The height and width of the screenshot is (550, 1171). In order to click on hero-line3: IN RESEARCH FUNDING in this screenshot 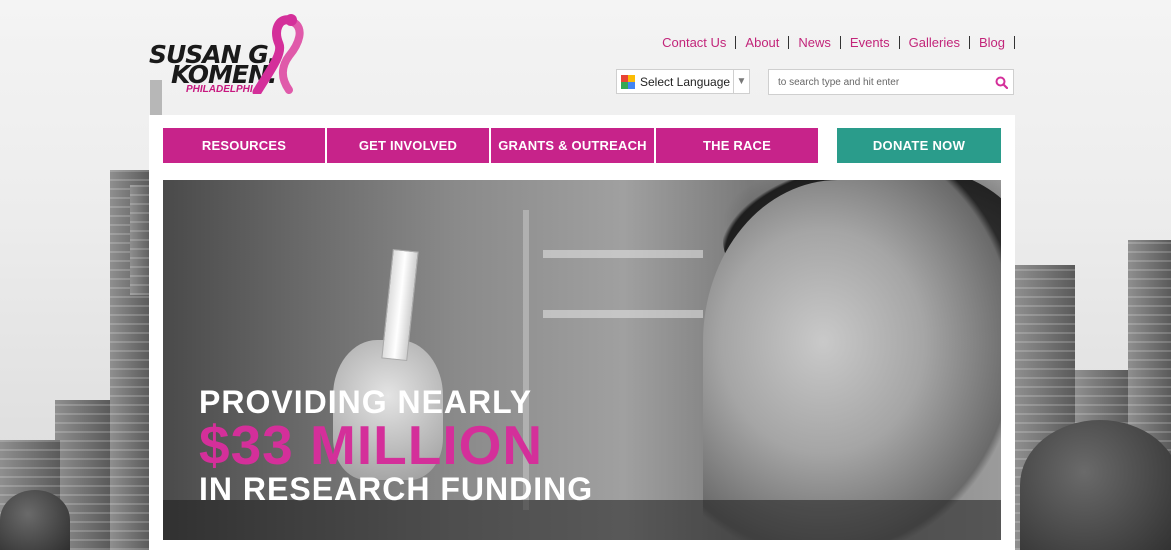, I will do `click(396, 489)`.